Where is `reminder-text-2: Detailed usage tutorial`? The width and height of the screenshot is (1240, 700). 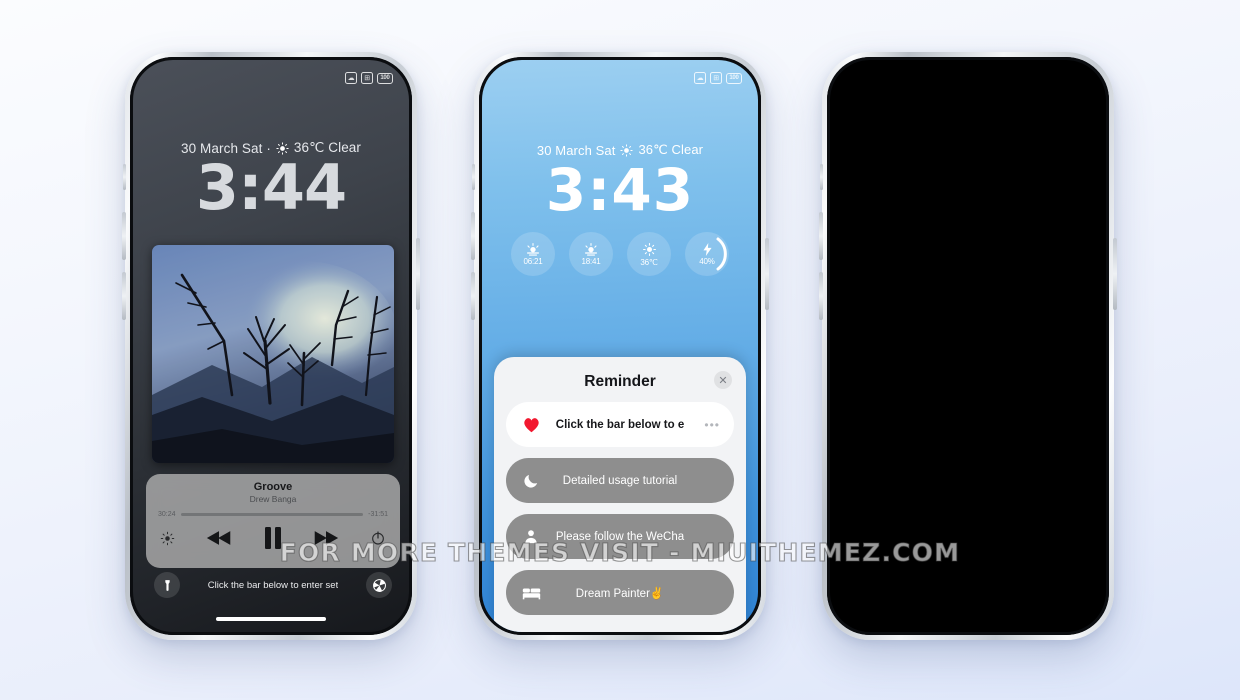 reminder-text-2: Detailed usage tutorial is located at coordinates (620, 480).